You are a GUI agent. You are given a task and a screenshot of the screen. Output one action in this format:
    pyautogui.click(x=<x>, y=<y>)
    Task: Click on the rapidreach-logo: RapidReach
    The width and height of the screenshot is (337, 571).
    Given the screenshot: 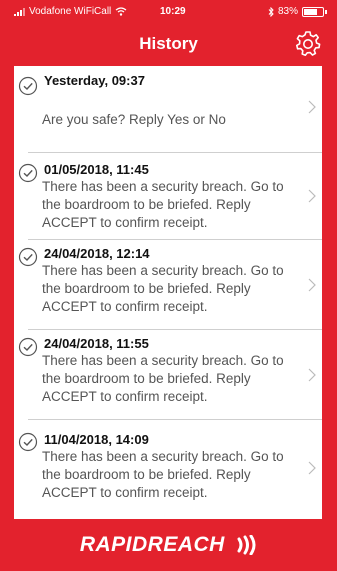 What is the action you would take?
    pyautogui.click(x=168, y=545)
    